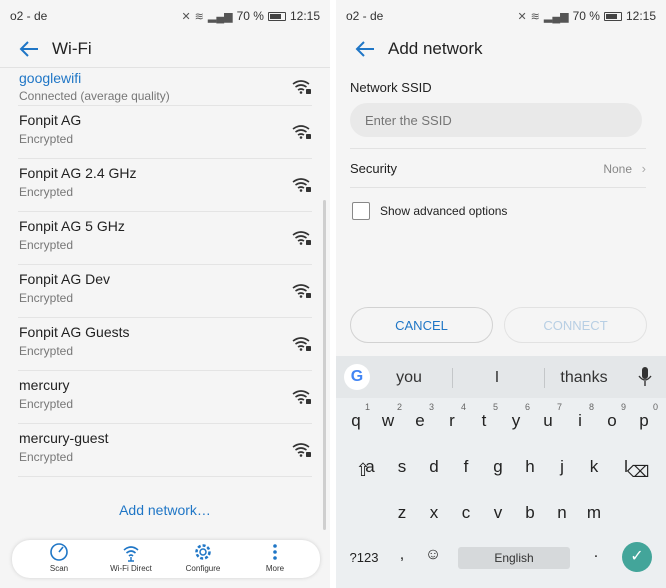 The image size is (666, 588). I want to click on key-e: 3e, so click(420, 422).